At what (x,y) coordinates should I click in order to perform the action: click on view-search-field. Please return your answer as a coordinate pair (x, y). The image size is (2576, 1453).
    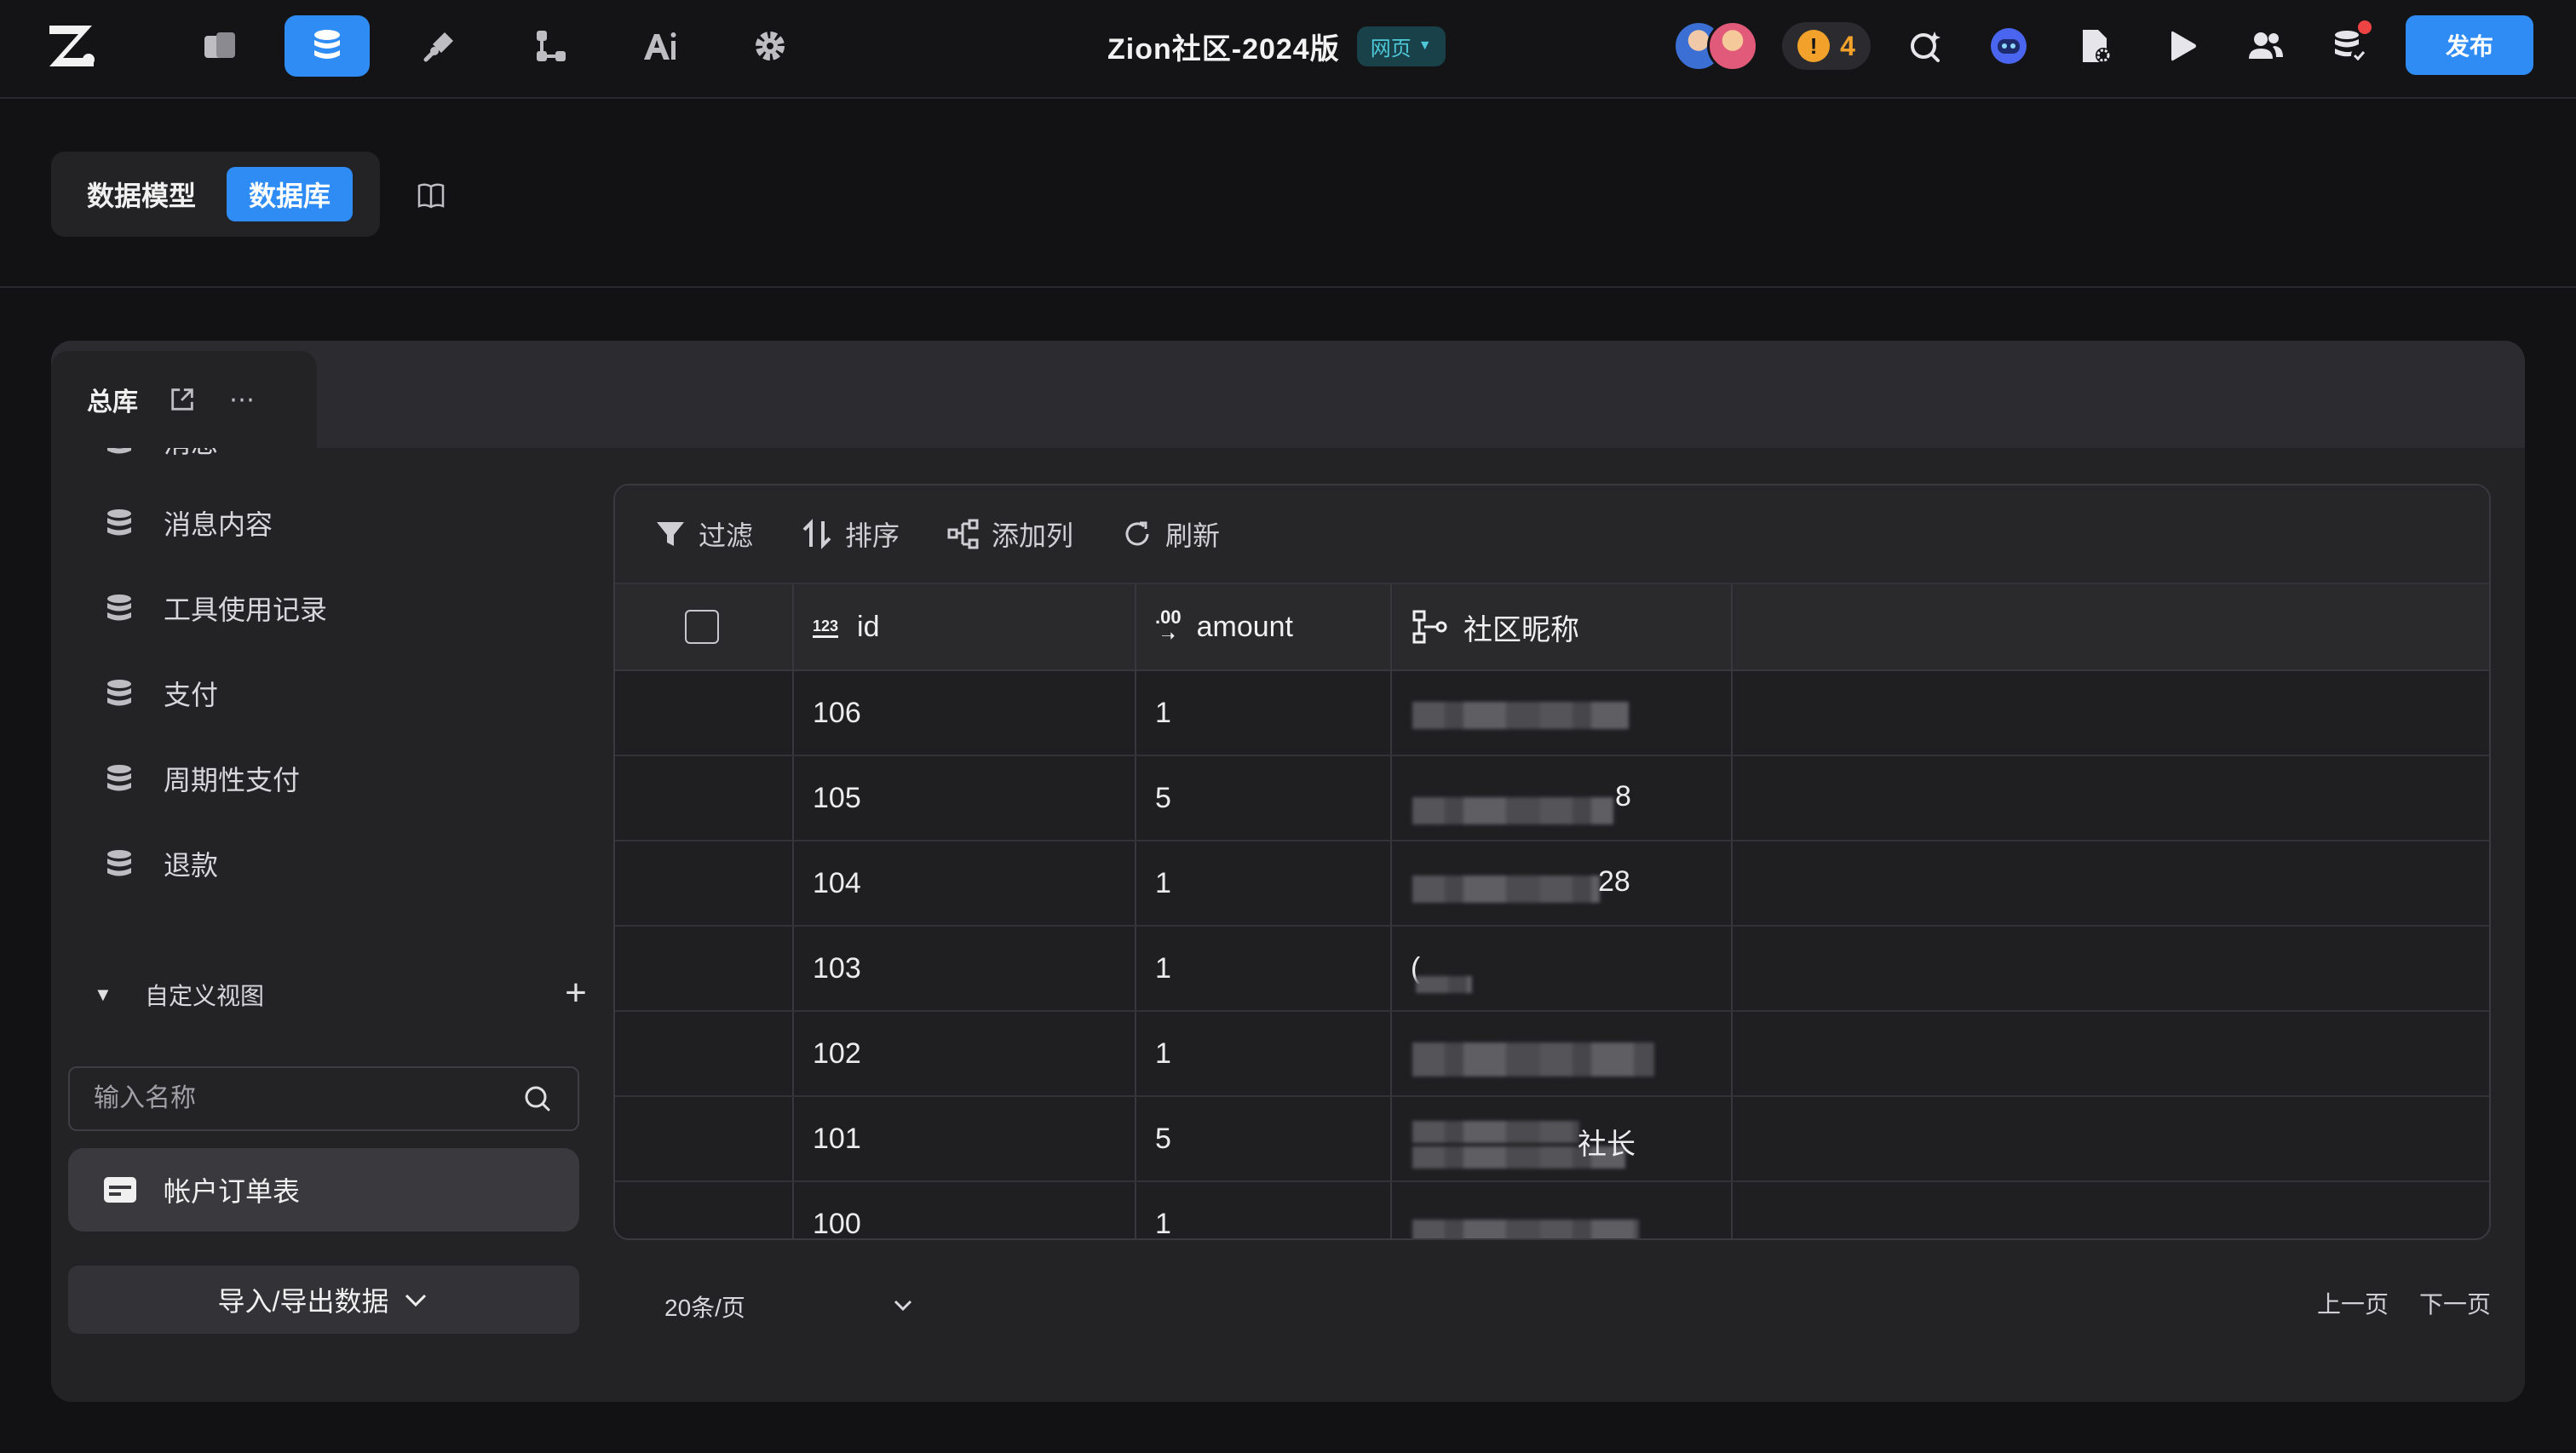
    Looking at the image, I should click on (324, 1098).